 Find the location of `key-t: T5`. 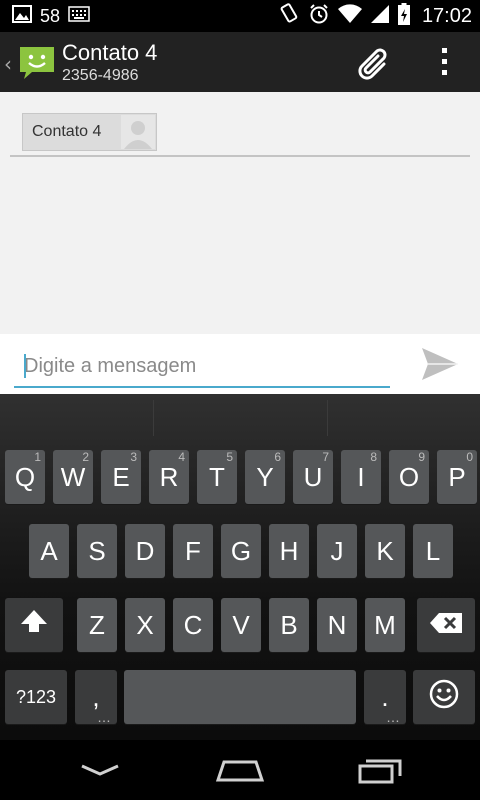

key-t: T5 is located at coordinates (217, 477).